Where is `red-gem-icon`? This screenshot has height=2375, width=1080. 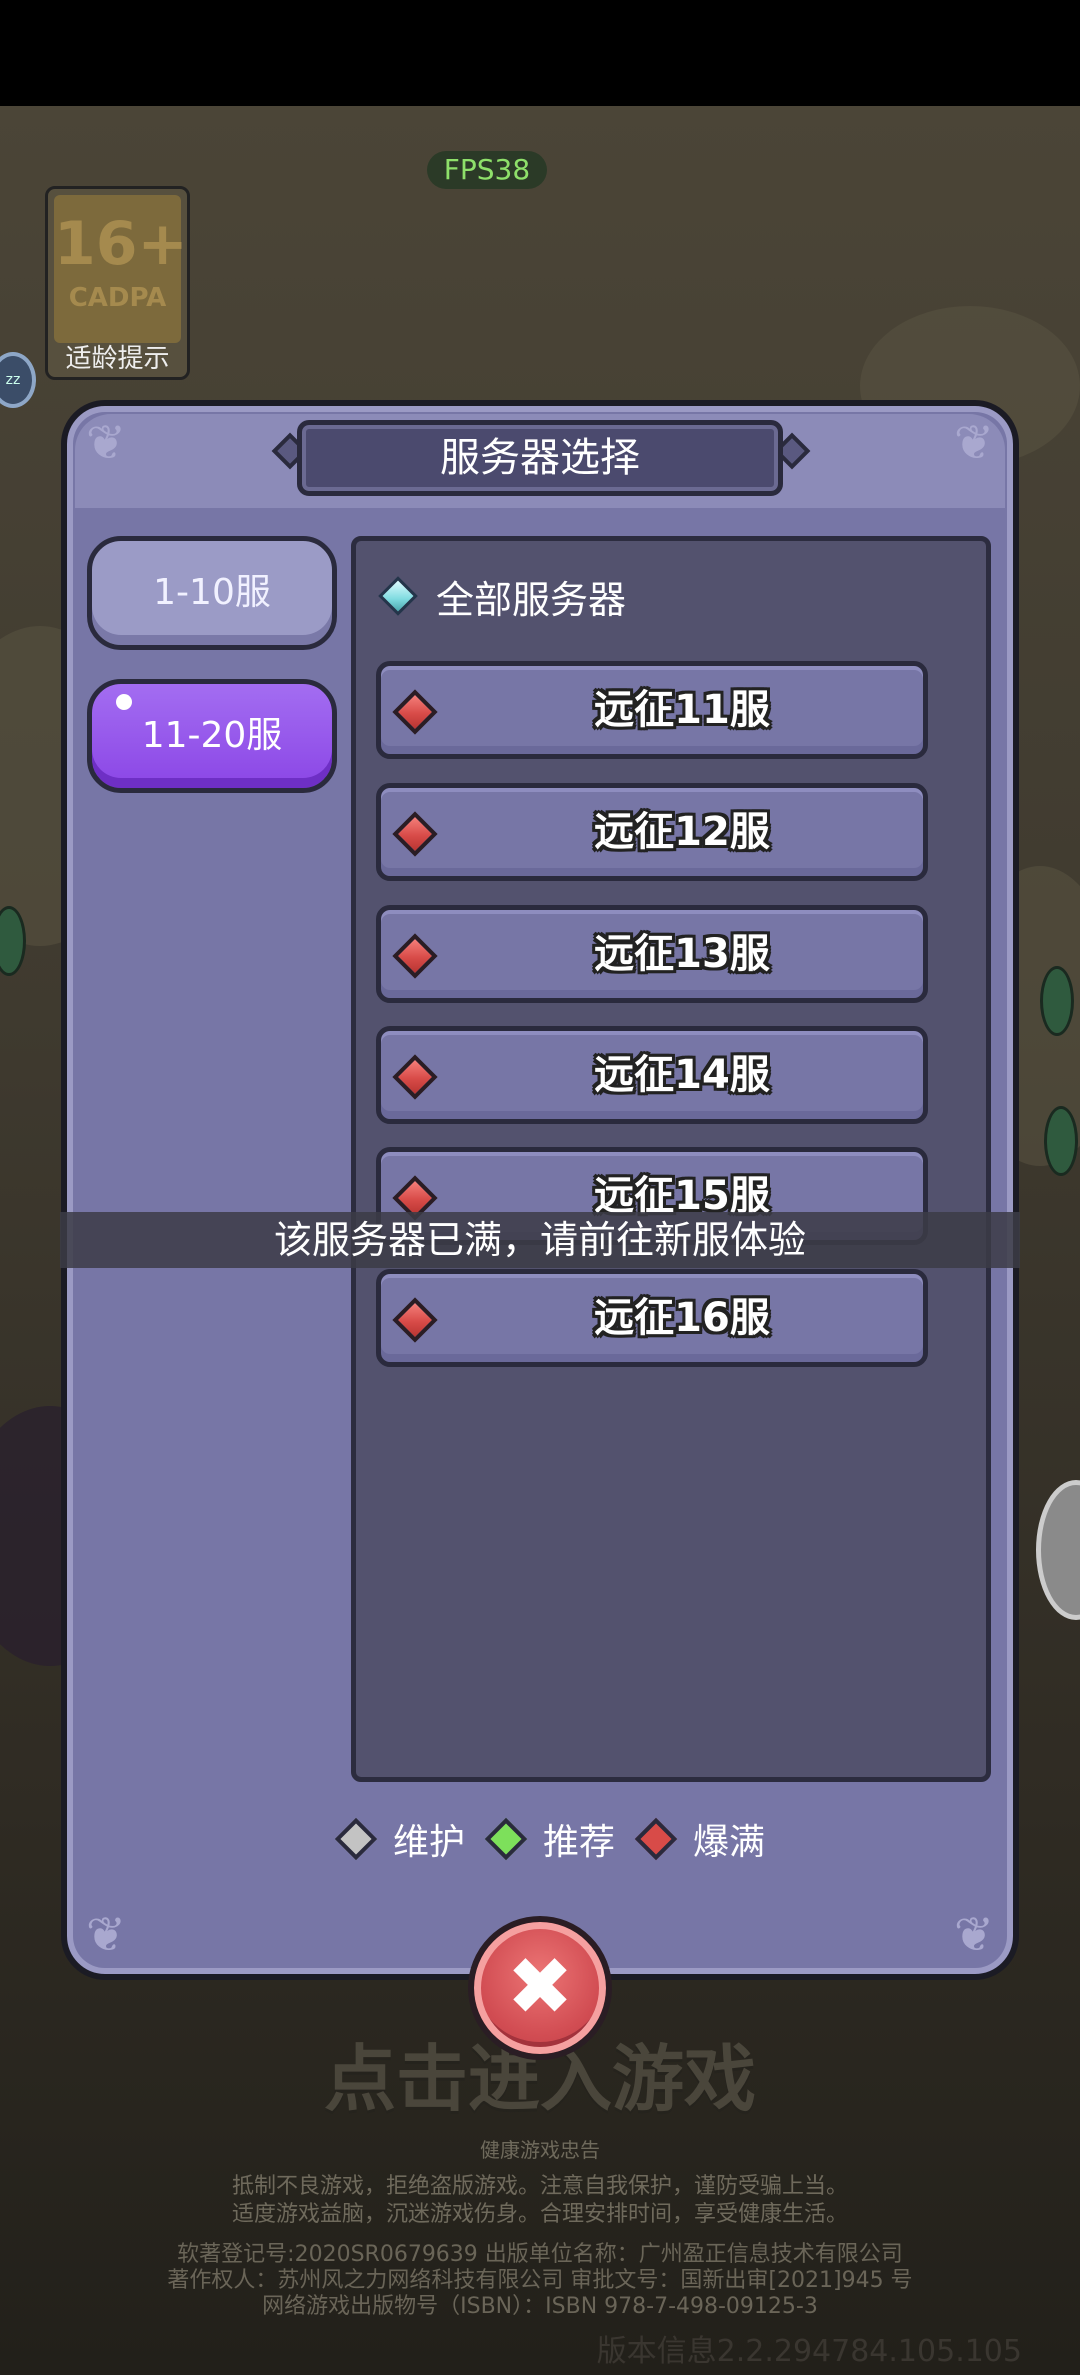
red-gem-icon is located at coordinates (656, 1839).